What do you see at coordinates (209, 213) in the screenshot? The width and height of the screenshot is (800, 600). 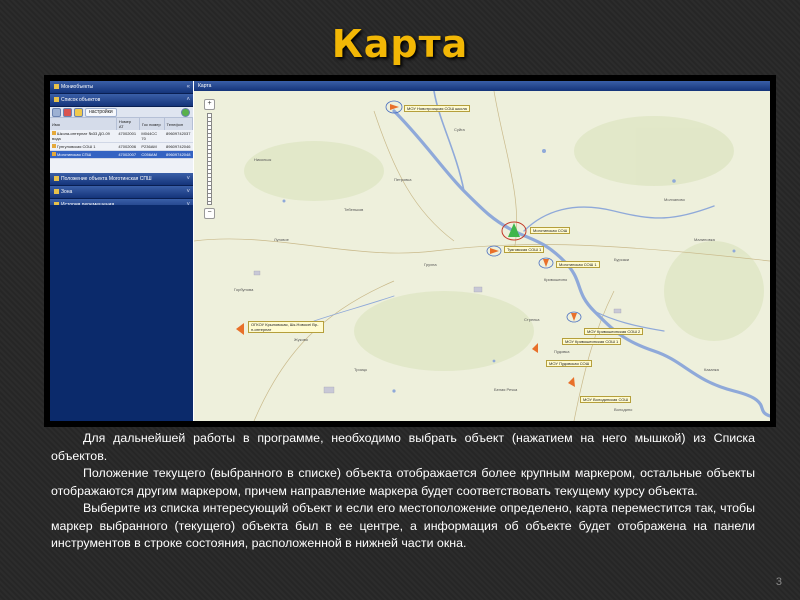 I see `zoom-out-button: −` at bounding box center [209, 213].